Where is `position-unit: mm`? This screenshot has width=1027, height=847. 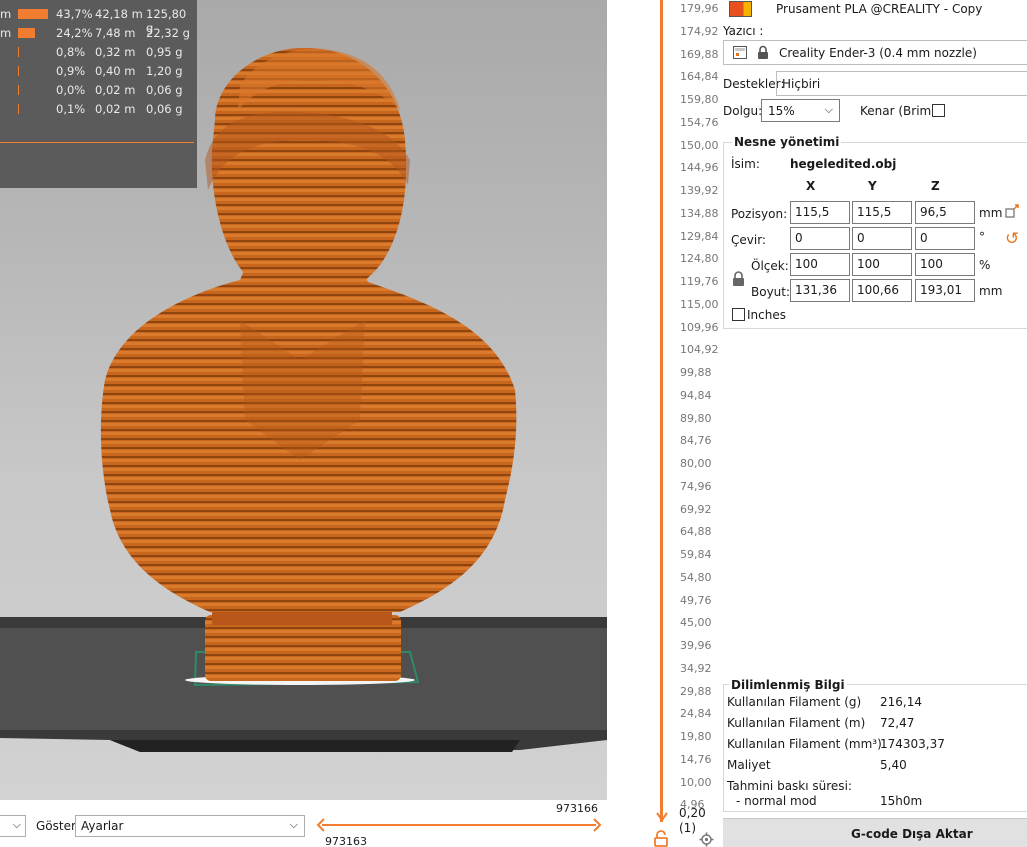 position-unit: mm is located at coordinates (991, 213).